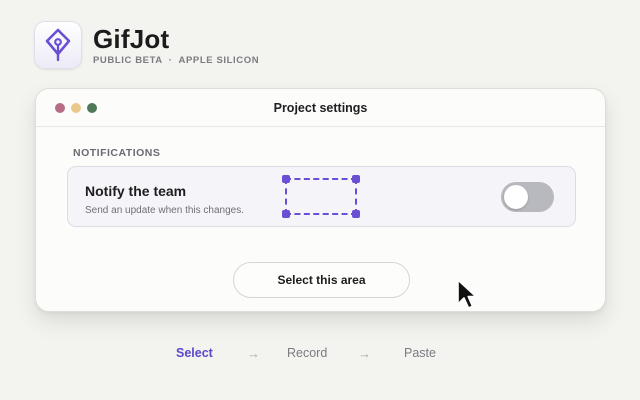 This screenshot has width=640, height=400. What do you see at coordinates (356, 179) in the screenshot?
I see `resize-handle-top-right` at bounding box center [356, 179].